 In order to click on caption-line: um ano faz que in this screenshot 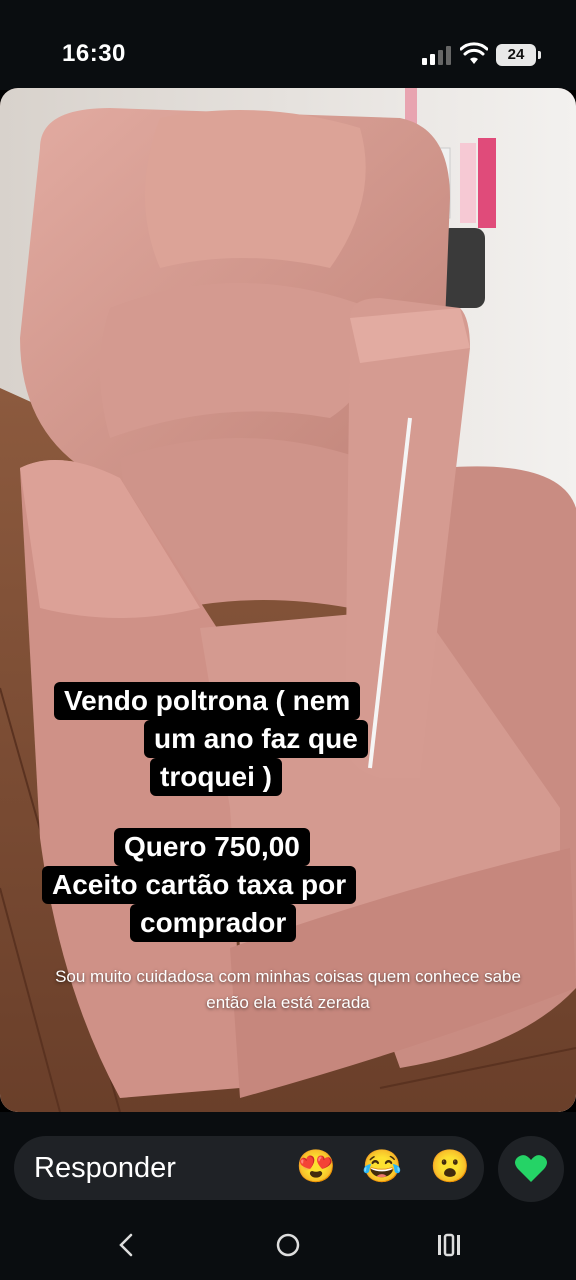, I will do `click(256, 739)`.